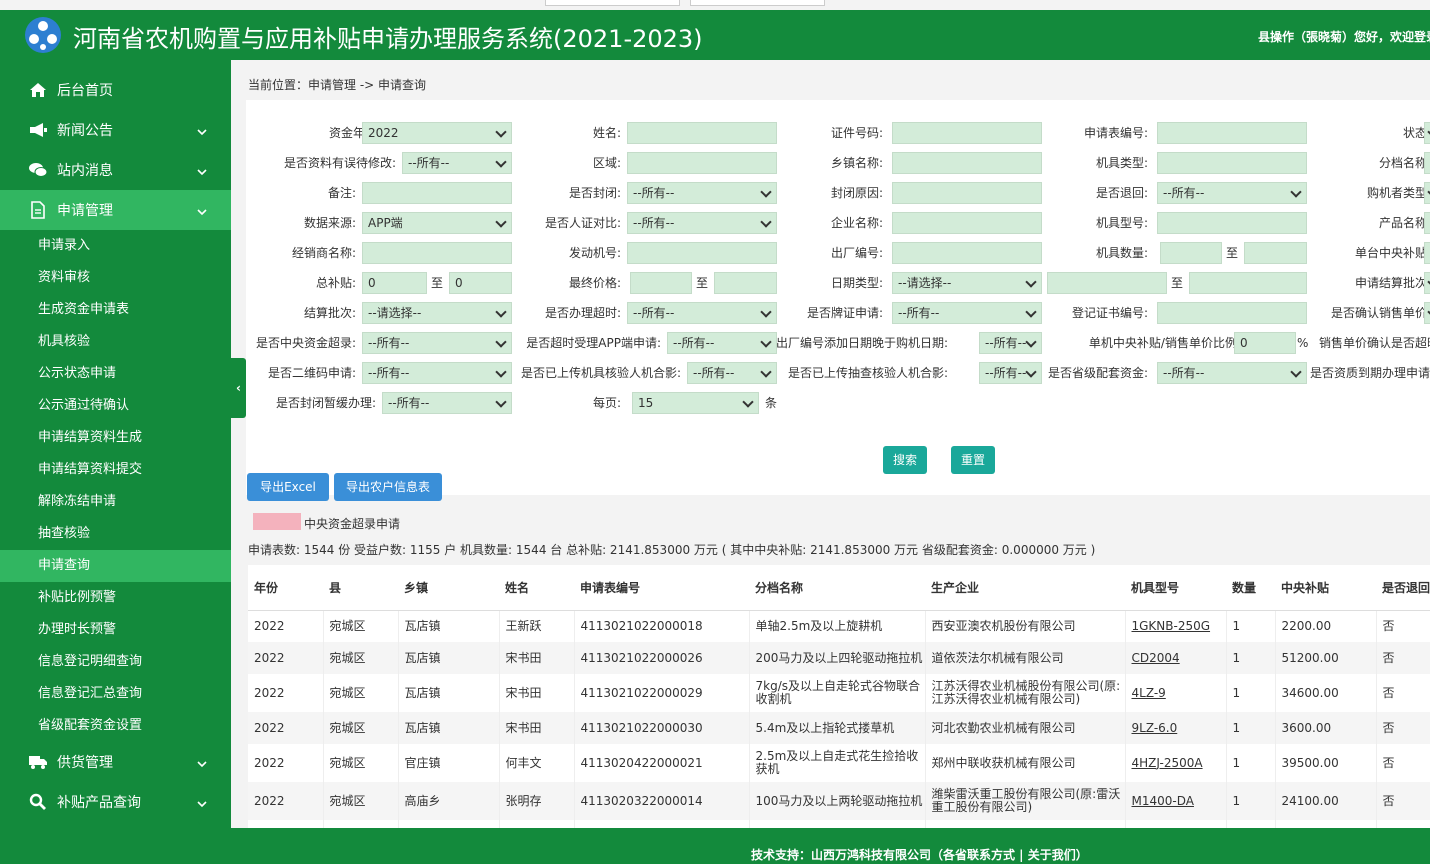  I want to click on engine-no-input, so click(702, 253).